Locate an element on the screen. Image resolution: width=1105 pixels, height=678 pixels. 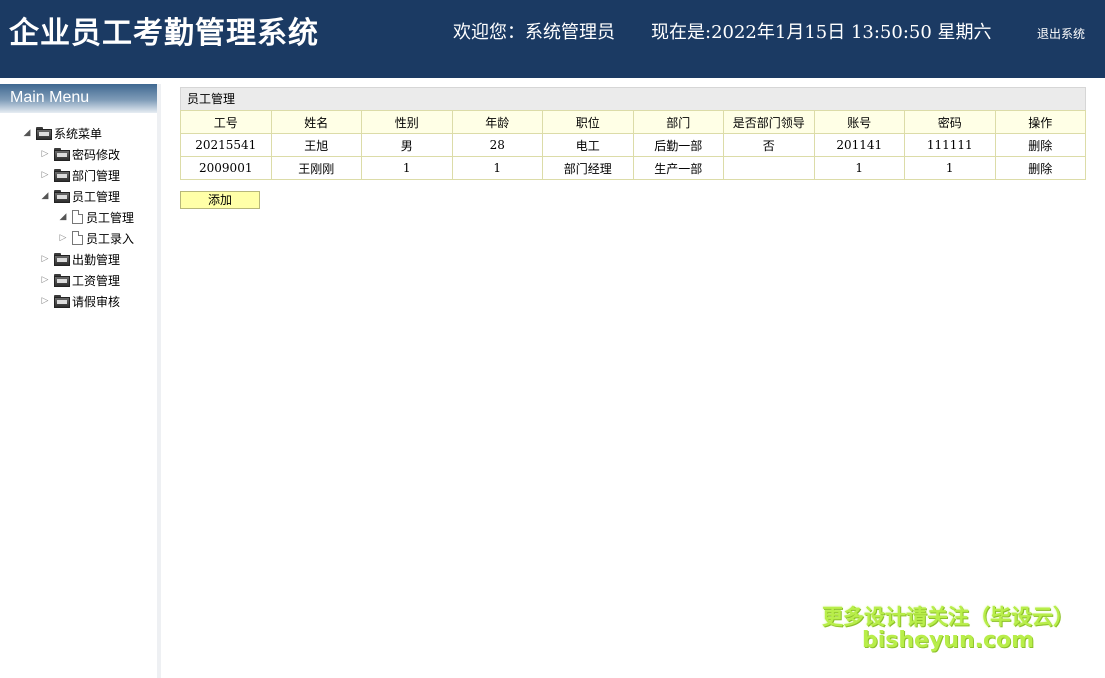
watermark-line1: 更多设计请关注（毕设云） is located at coordinates (948, 617).